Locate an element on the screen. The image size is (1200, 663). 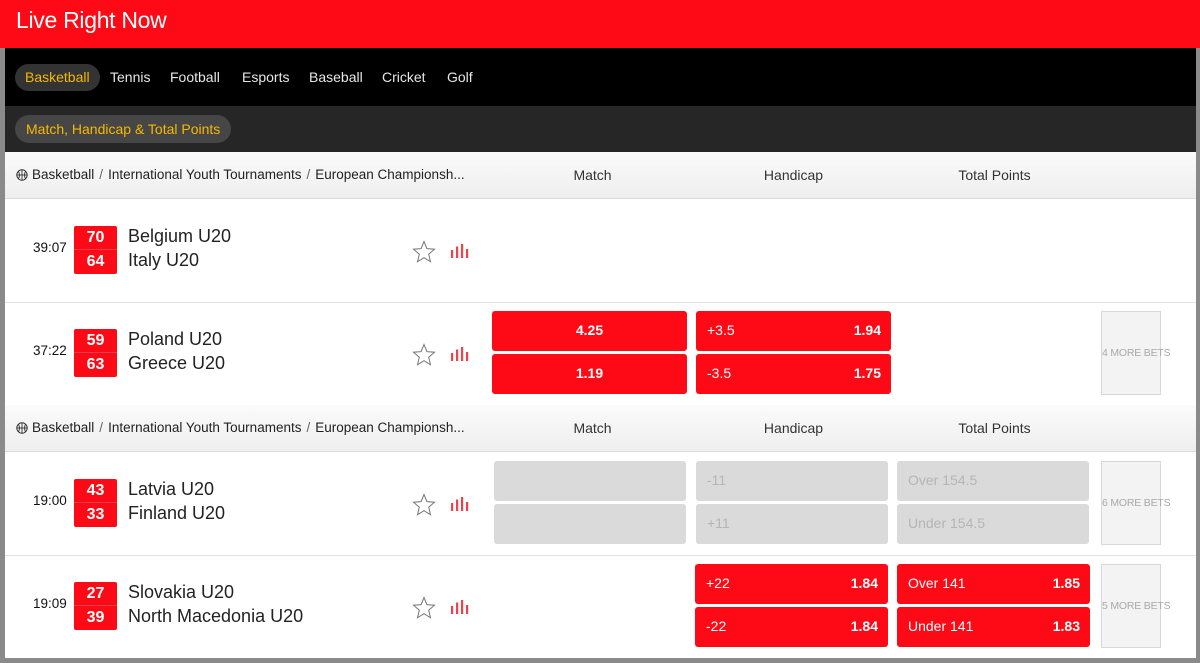
live-header: Live Right Now is located at coordinates (600, 24).